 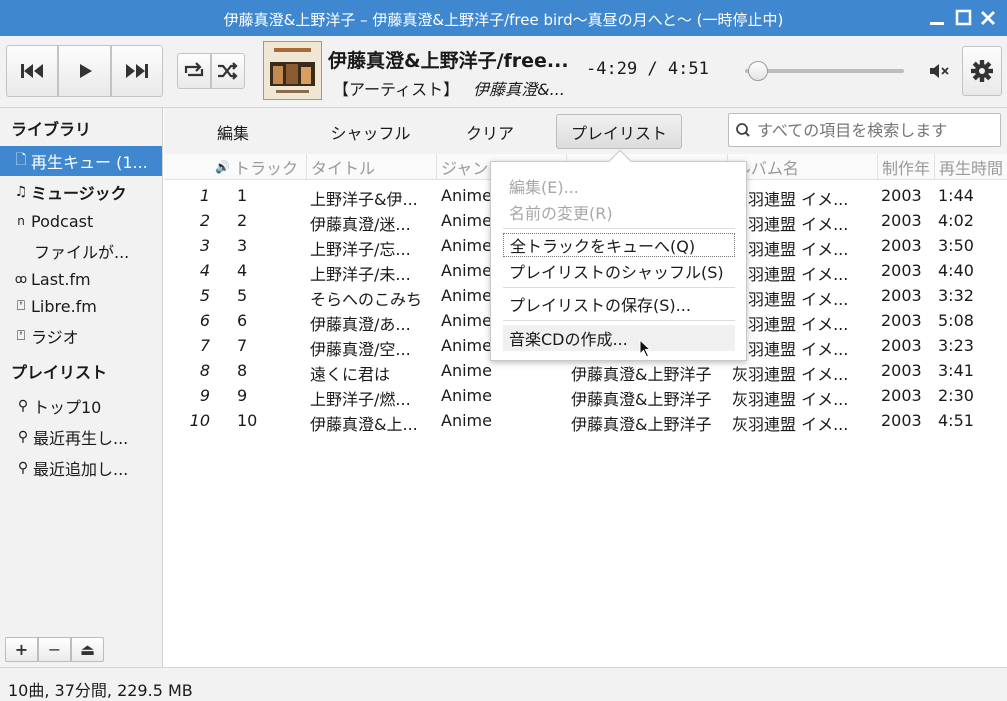 What do you see at coordinates (956, 270) in the screenshot?
I see `cell-time: 4:40` at bounding box center [956, 270].